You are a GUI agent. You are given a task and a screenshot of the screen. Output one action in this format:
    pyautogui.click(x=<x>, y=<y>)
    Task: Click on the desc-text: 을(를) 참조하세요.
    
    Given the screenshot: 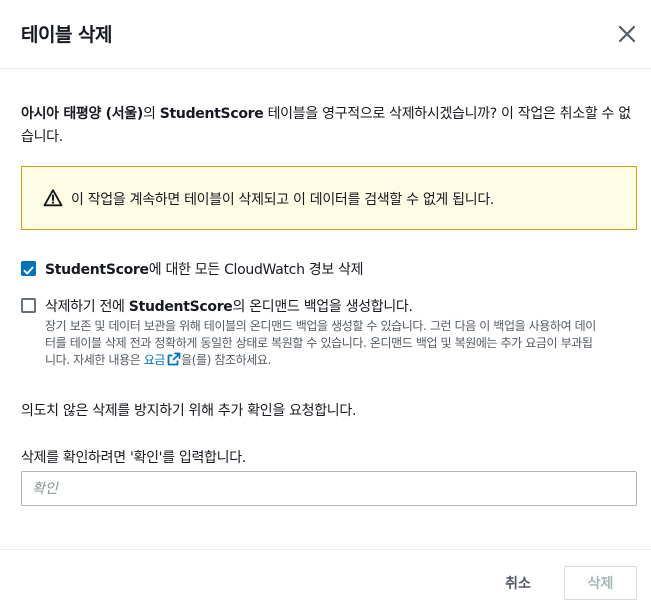 What is the action you would take?
    pyautogui.click(x=226, y=360)
    